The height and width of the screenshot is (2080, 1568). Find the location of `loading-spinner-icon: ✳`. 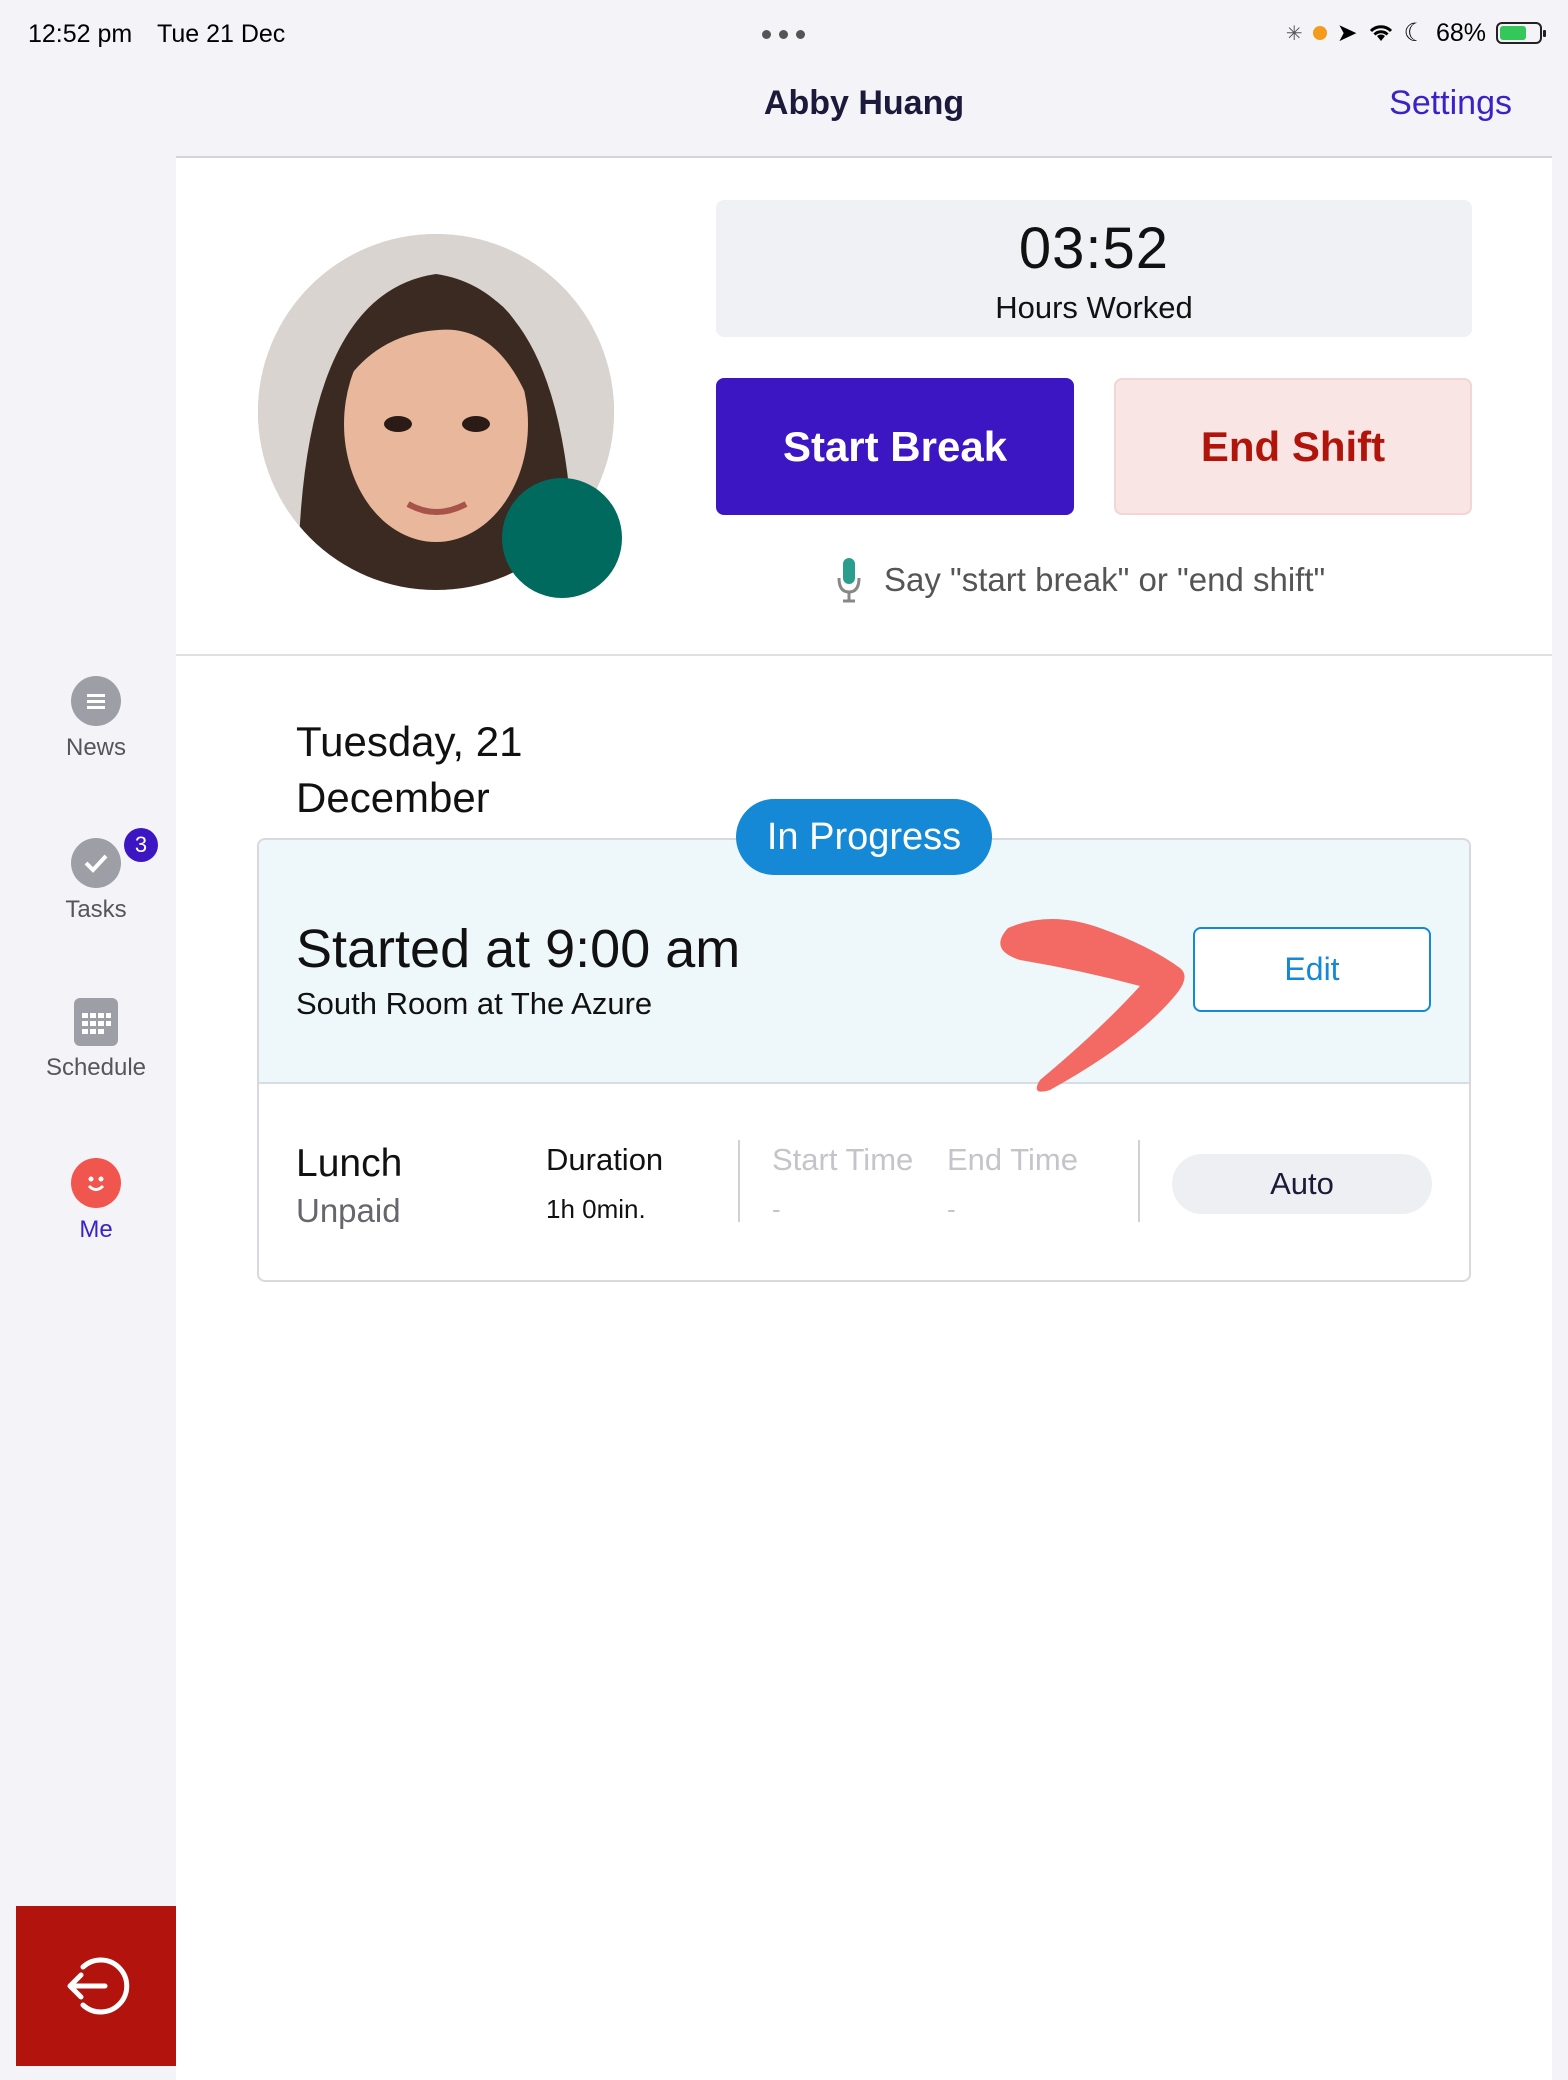

loading-spinner-icon: ✳ is located at coordinates (1294, 33).